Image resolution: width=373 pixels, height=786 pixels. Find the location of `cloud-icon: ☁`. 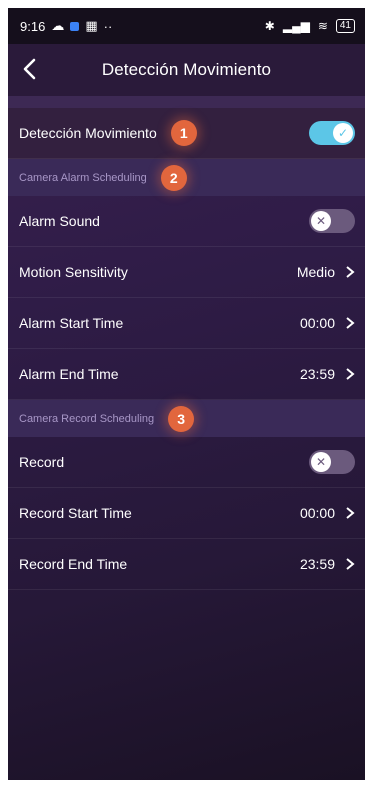

cloud-icon: ☁ is located at coordinates (58, 25).